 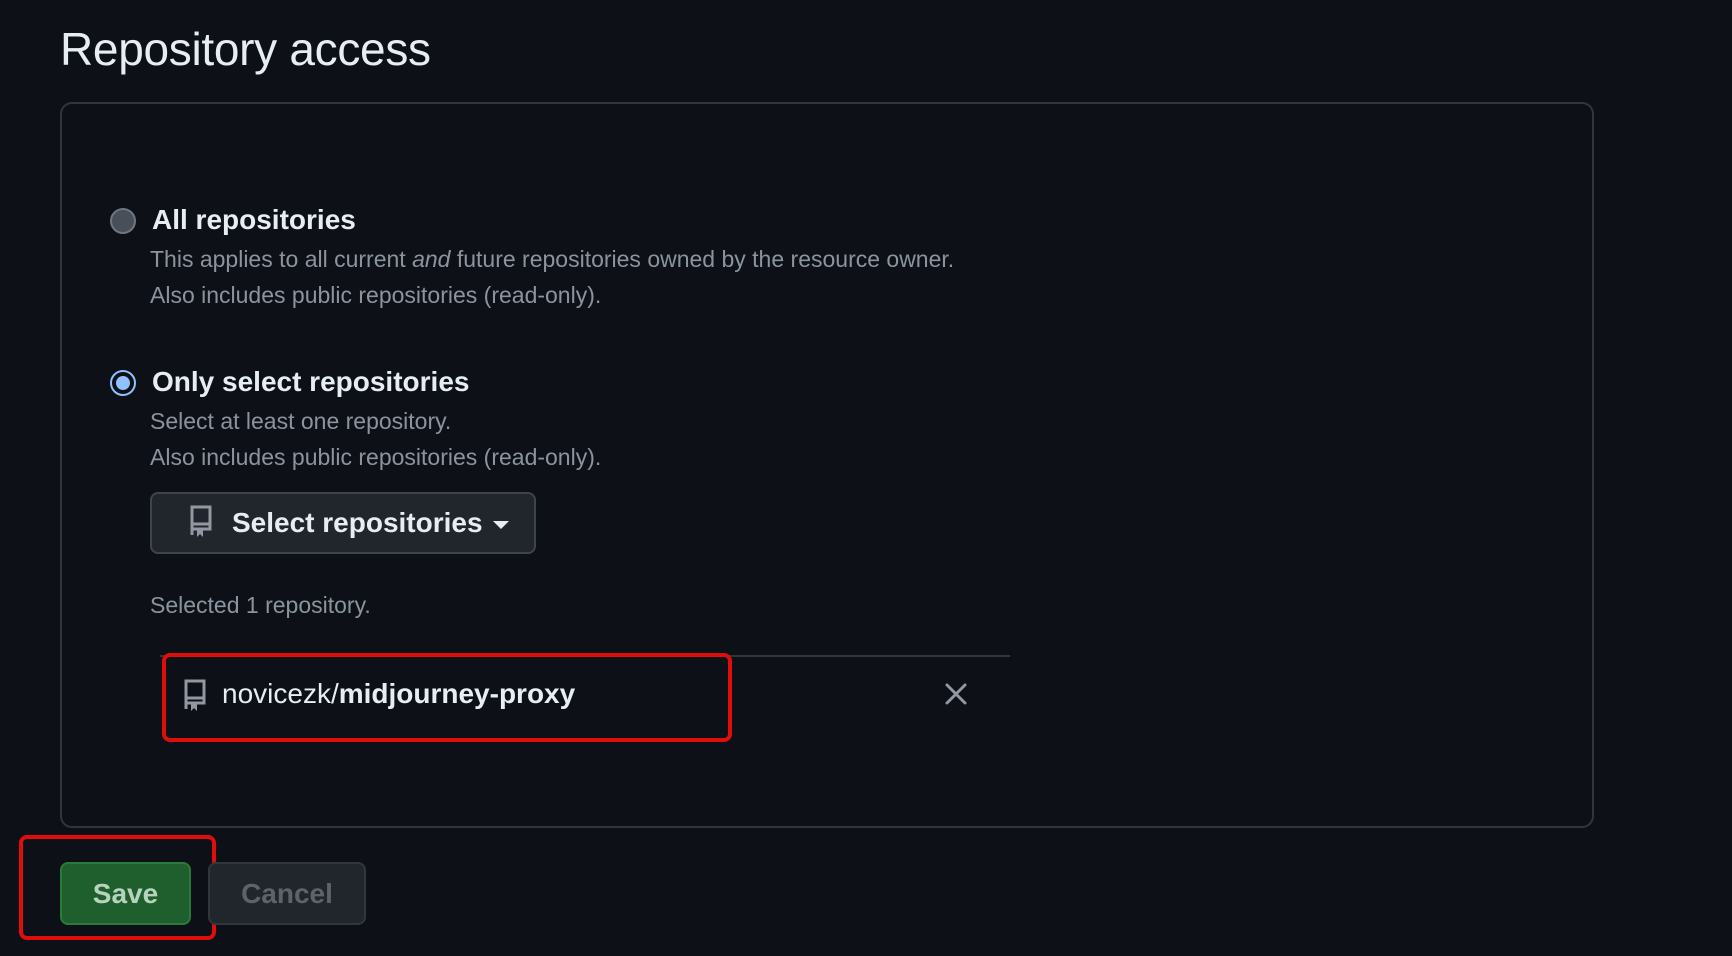 I want to click on all-repositories-radio, so click(x=123, y=221).